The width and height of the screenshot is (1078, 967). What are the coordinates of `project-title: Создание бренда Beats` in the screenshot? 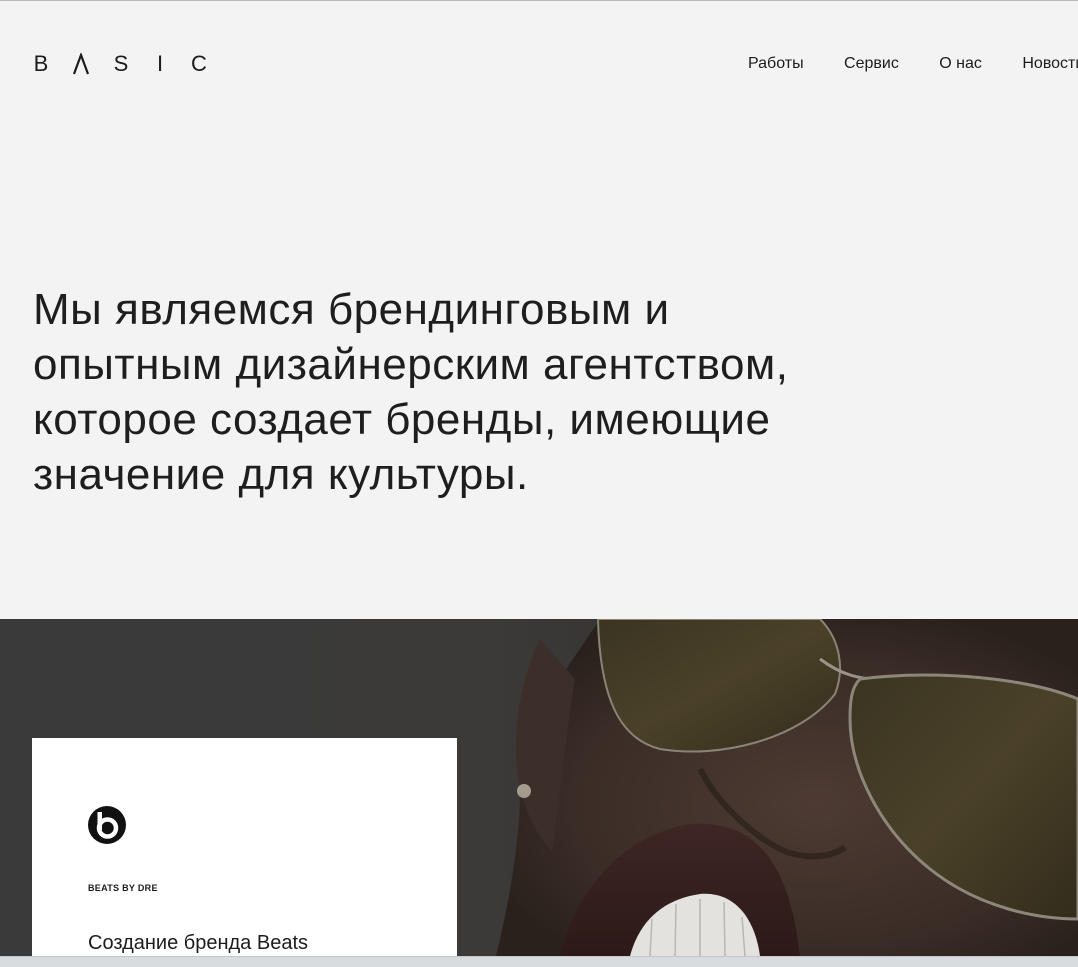 It's located at (198, 943).